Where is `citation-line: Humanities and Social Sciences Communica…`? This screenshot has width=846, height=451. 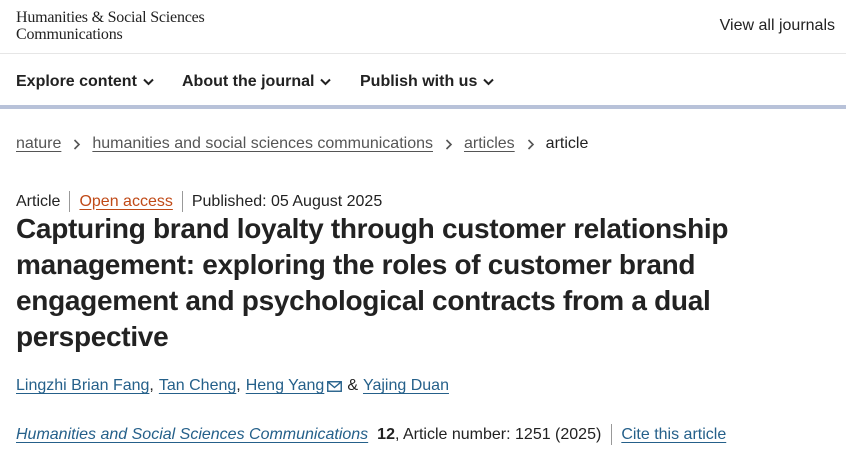 citation-line: Humanities and Social Sciences Communica… is located at coordinates (371, 434).